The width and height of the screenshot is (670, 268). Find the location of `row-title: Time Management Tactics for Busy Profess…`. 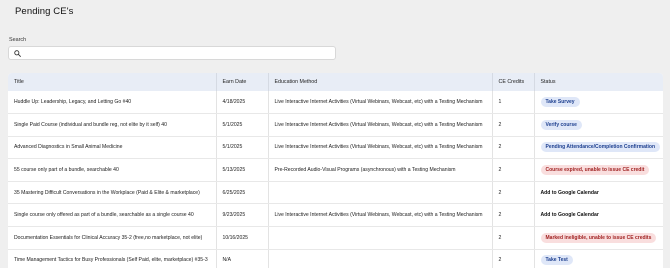

row-title: Time Management Tactics for Busy Profess… is located at coordinates (112, 258).